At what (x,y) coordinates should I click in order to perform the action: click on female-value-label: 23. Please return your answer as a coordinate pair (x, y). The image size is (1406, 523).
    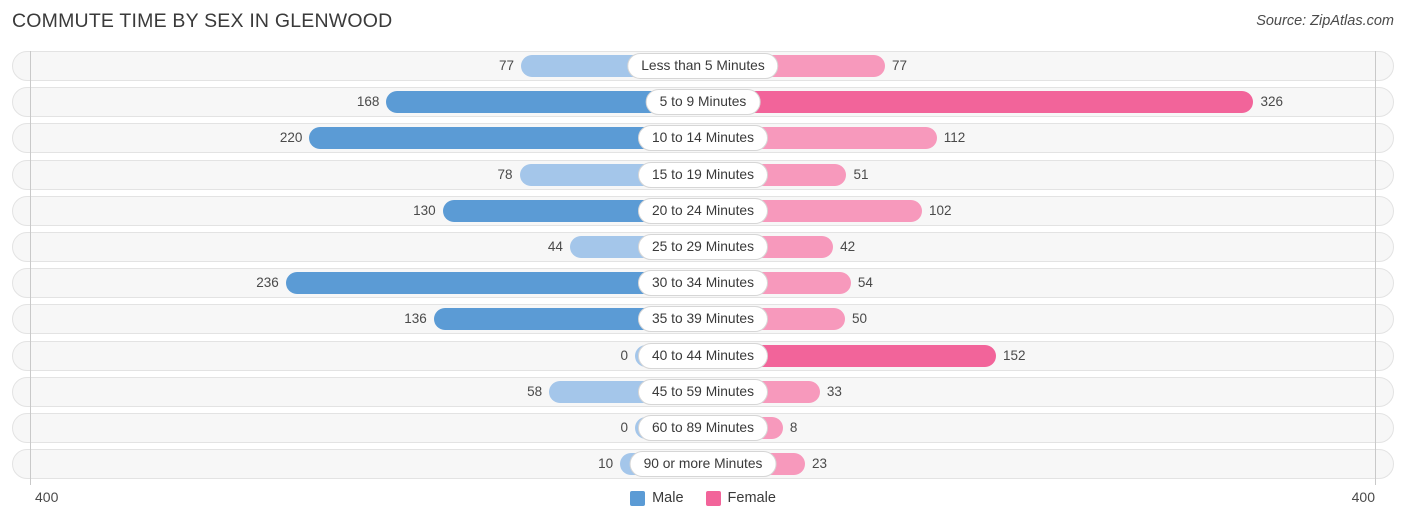
    Looking at the image, I should click on (820, 464).